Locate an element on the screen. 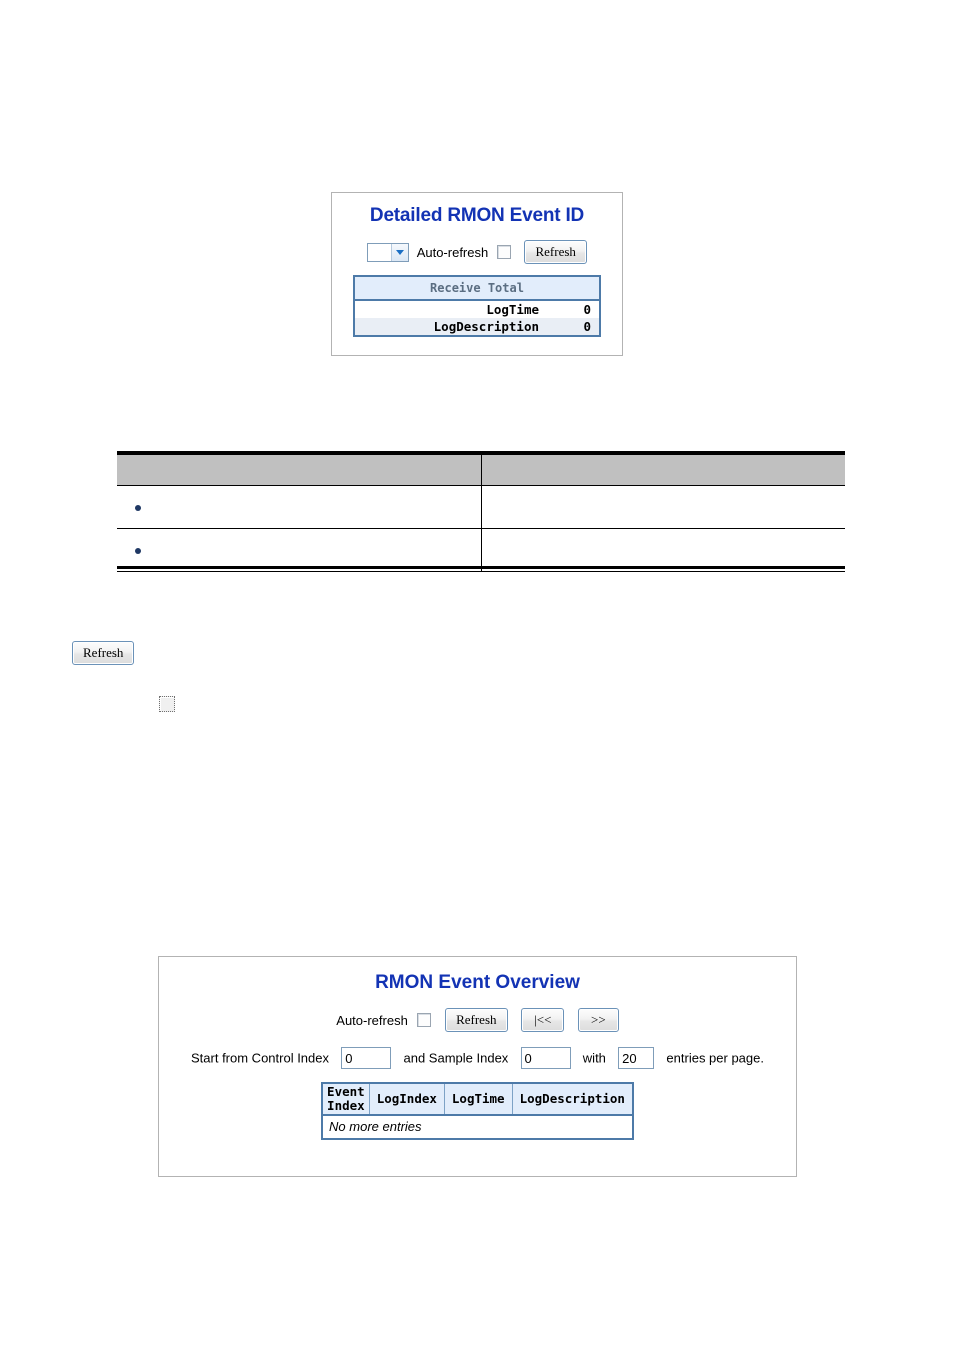  event-id-select is located at coordinates (388, 252).